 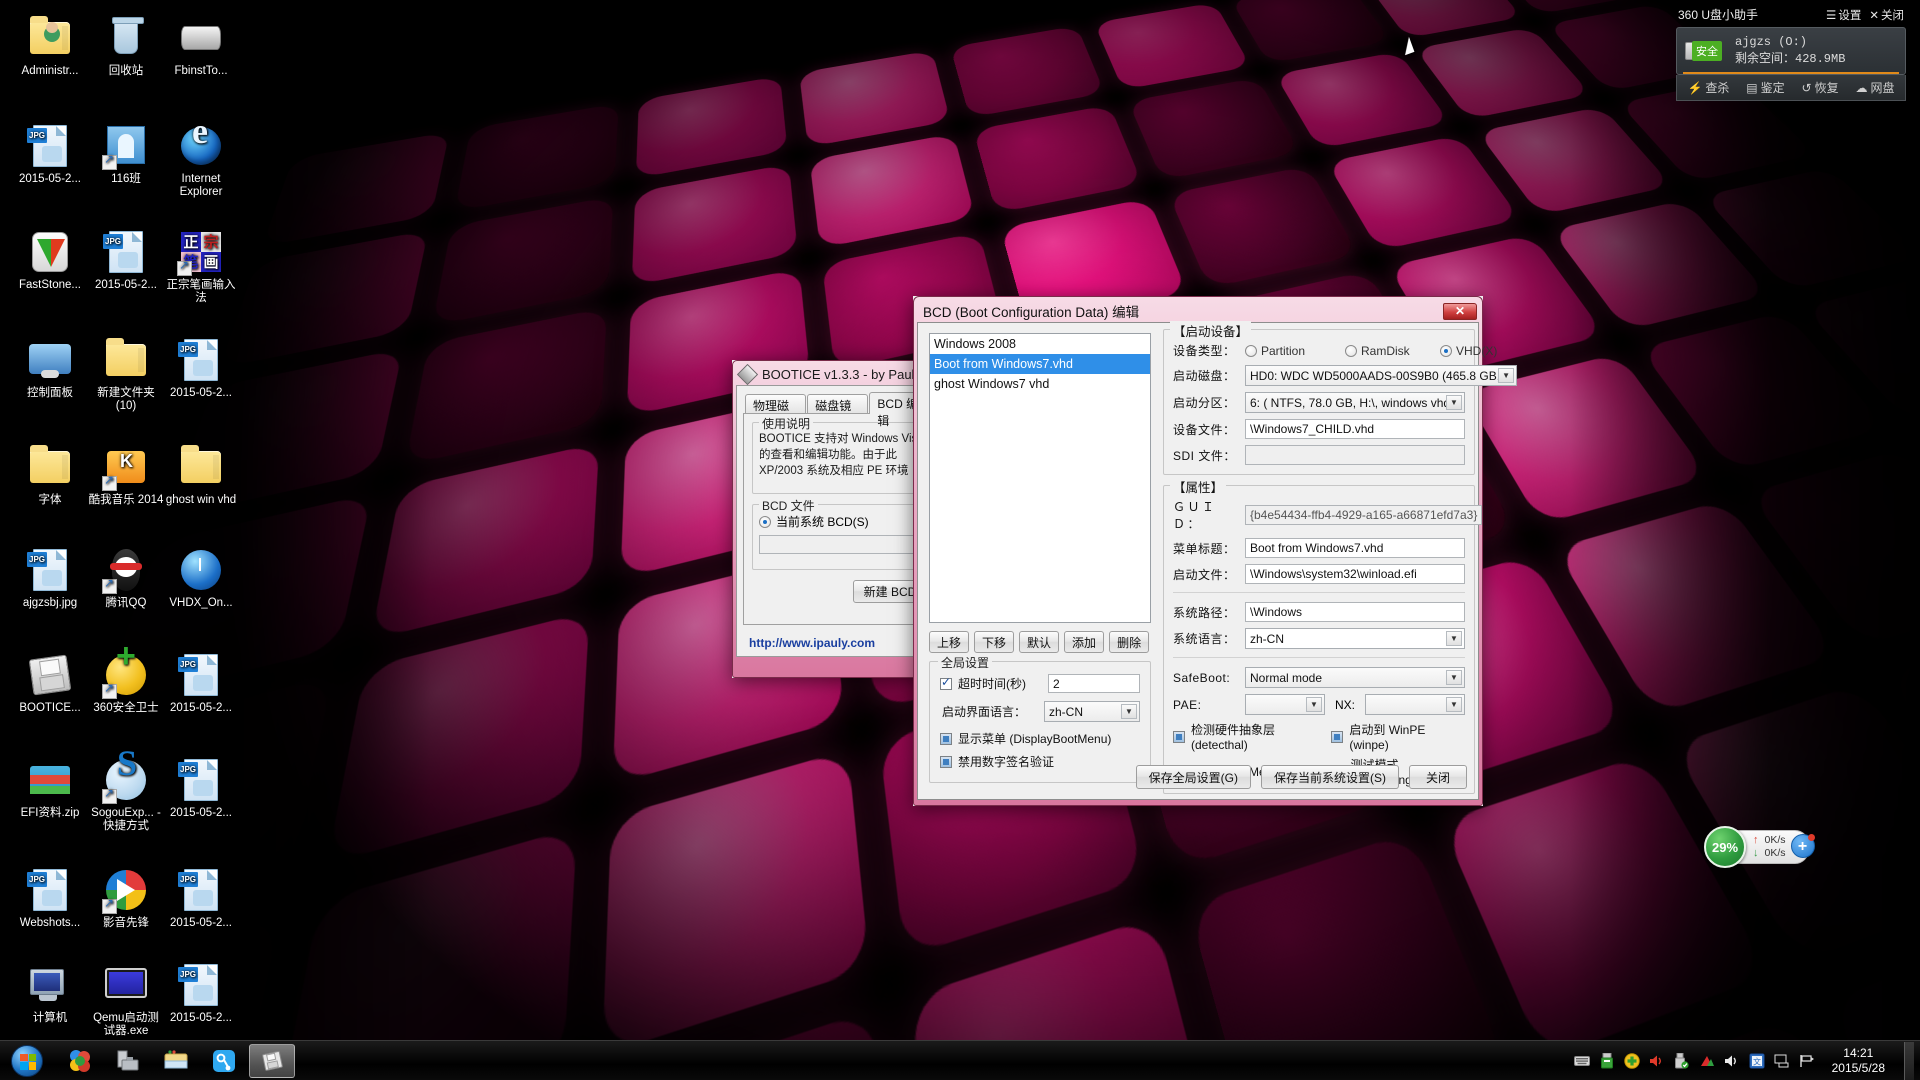 I want to click on taskbar-item-browser, so click(x=80, y=1061).